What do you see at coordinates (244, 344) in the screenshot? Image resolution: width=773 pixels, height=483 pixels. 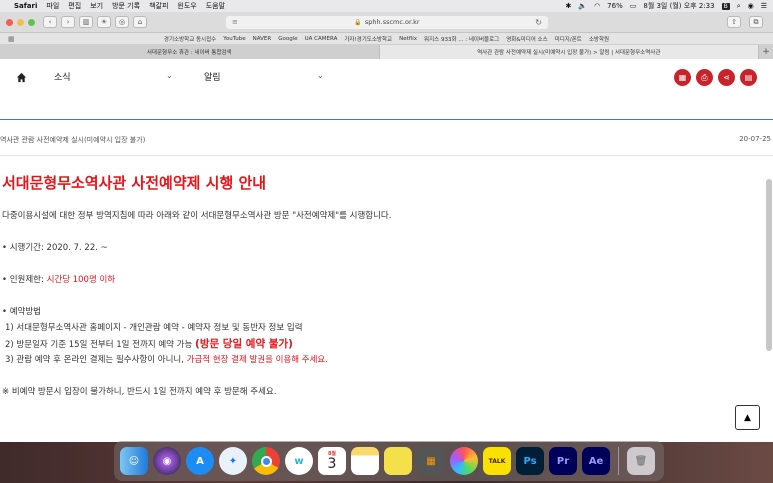 I see `step-2-emphasis: (방문 당일 예약 불가)` at bounding box center [244, 344].